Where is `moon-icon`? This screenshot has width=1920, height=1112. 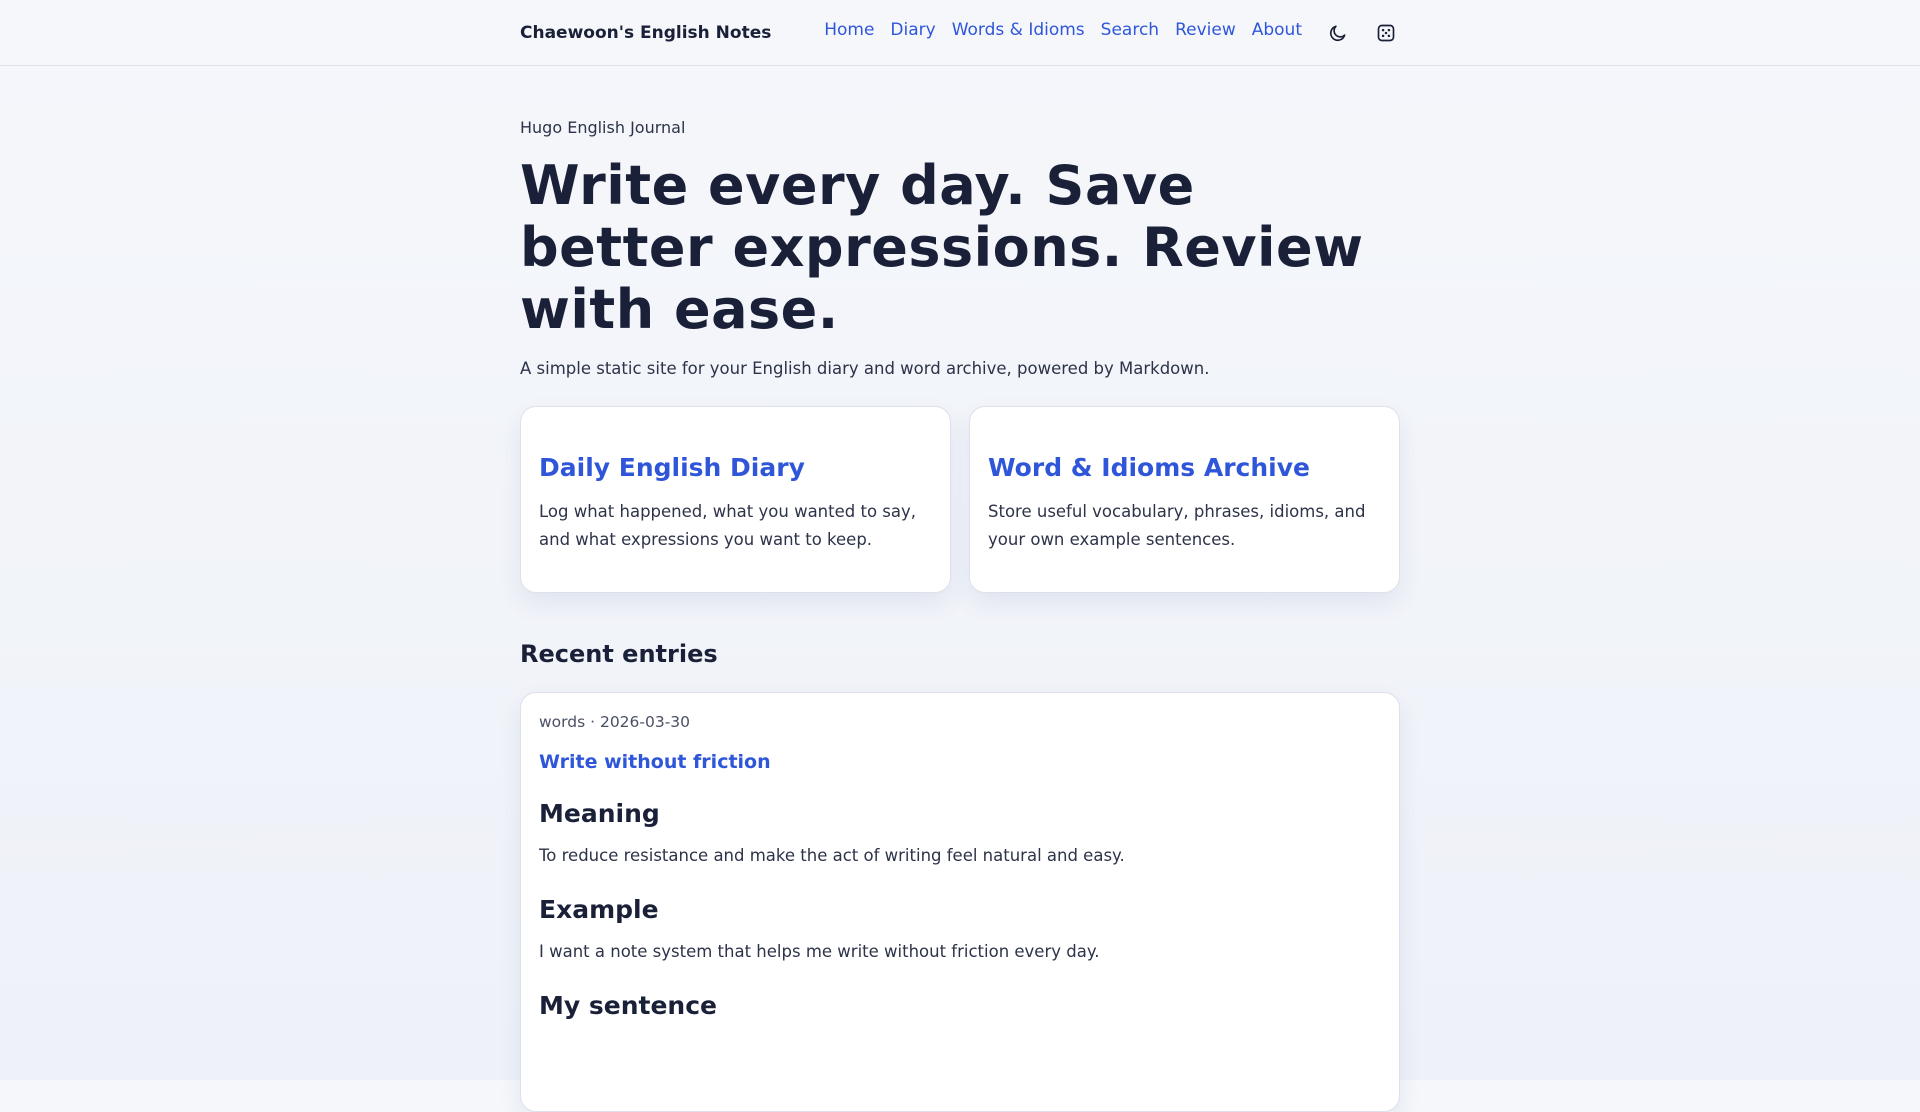
moon-icon is located at coordinates (1337, 33).